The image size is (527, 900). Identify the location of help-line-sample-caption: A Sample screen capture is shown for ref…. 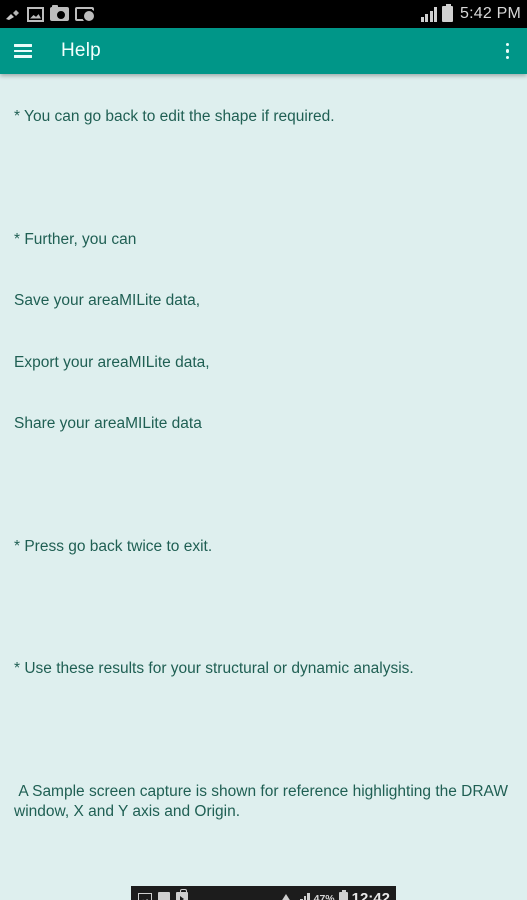
(263, 801).